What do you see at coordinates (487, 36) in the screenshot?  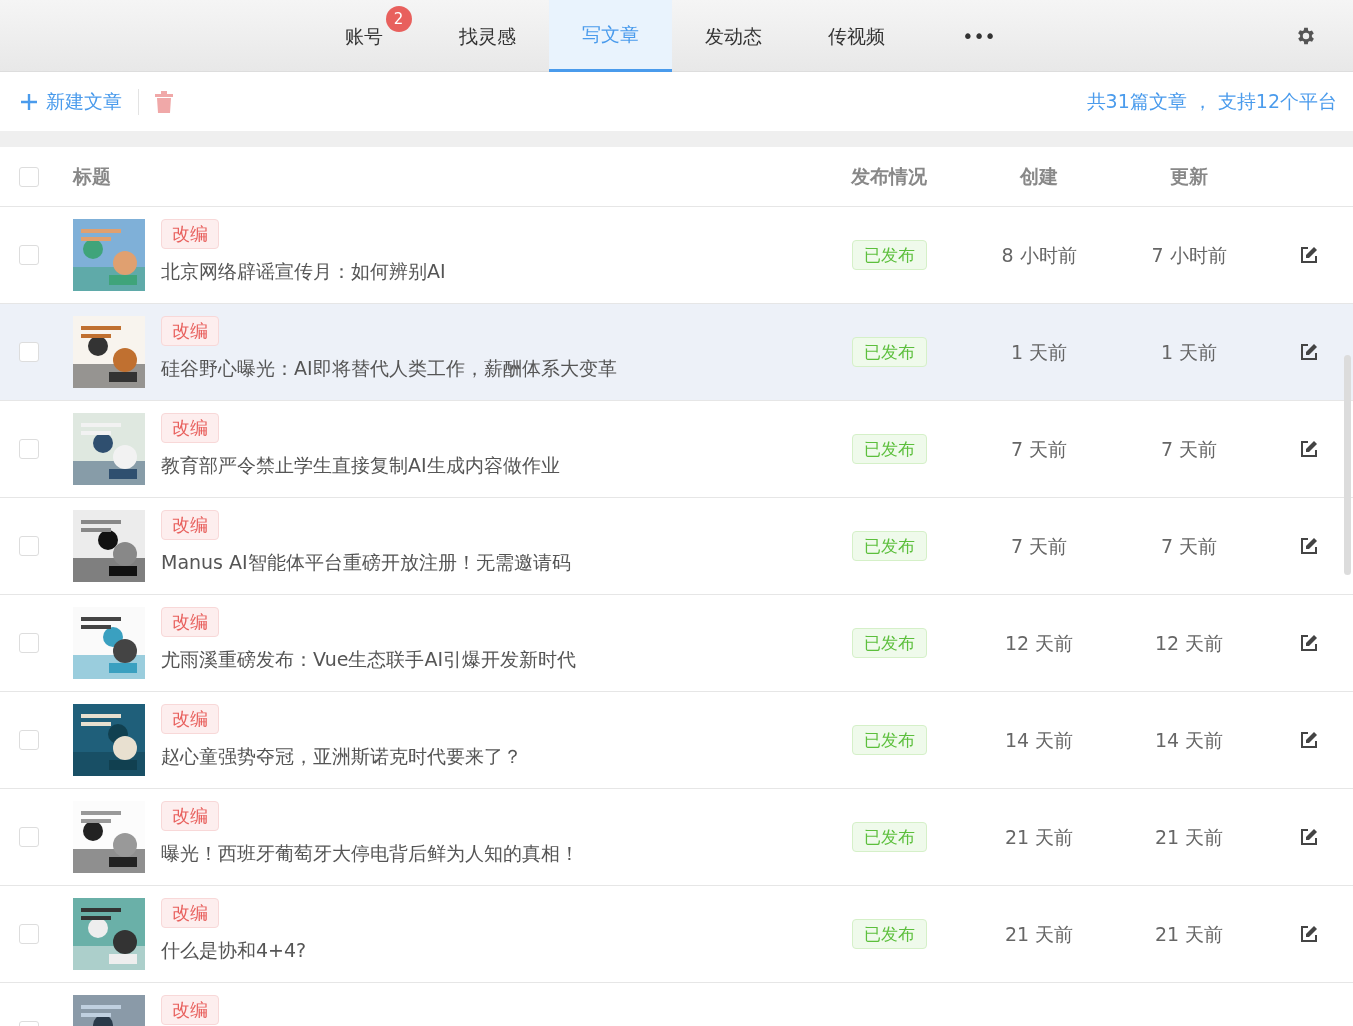 I see `nav-tab: 找灵感` at bounding box center [487, 36].